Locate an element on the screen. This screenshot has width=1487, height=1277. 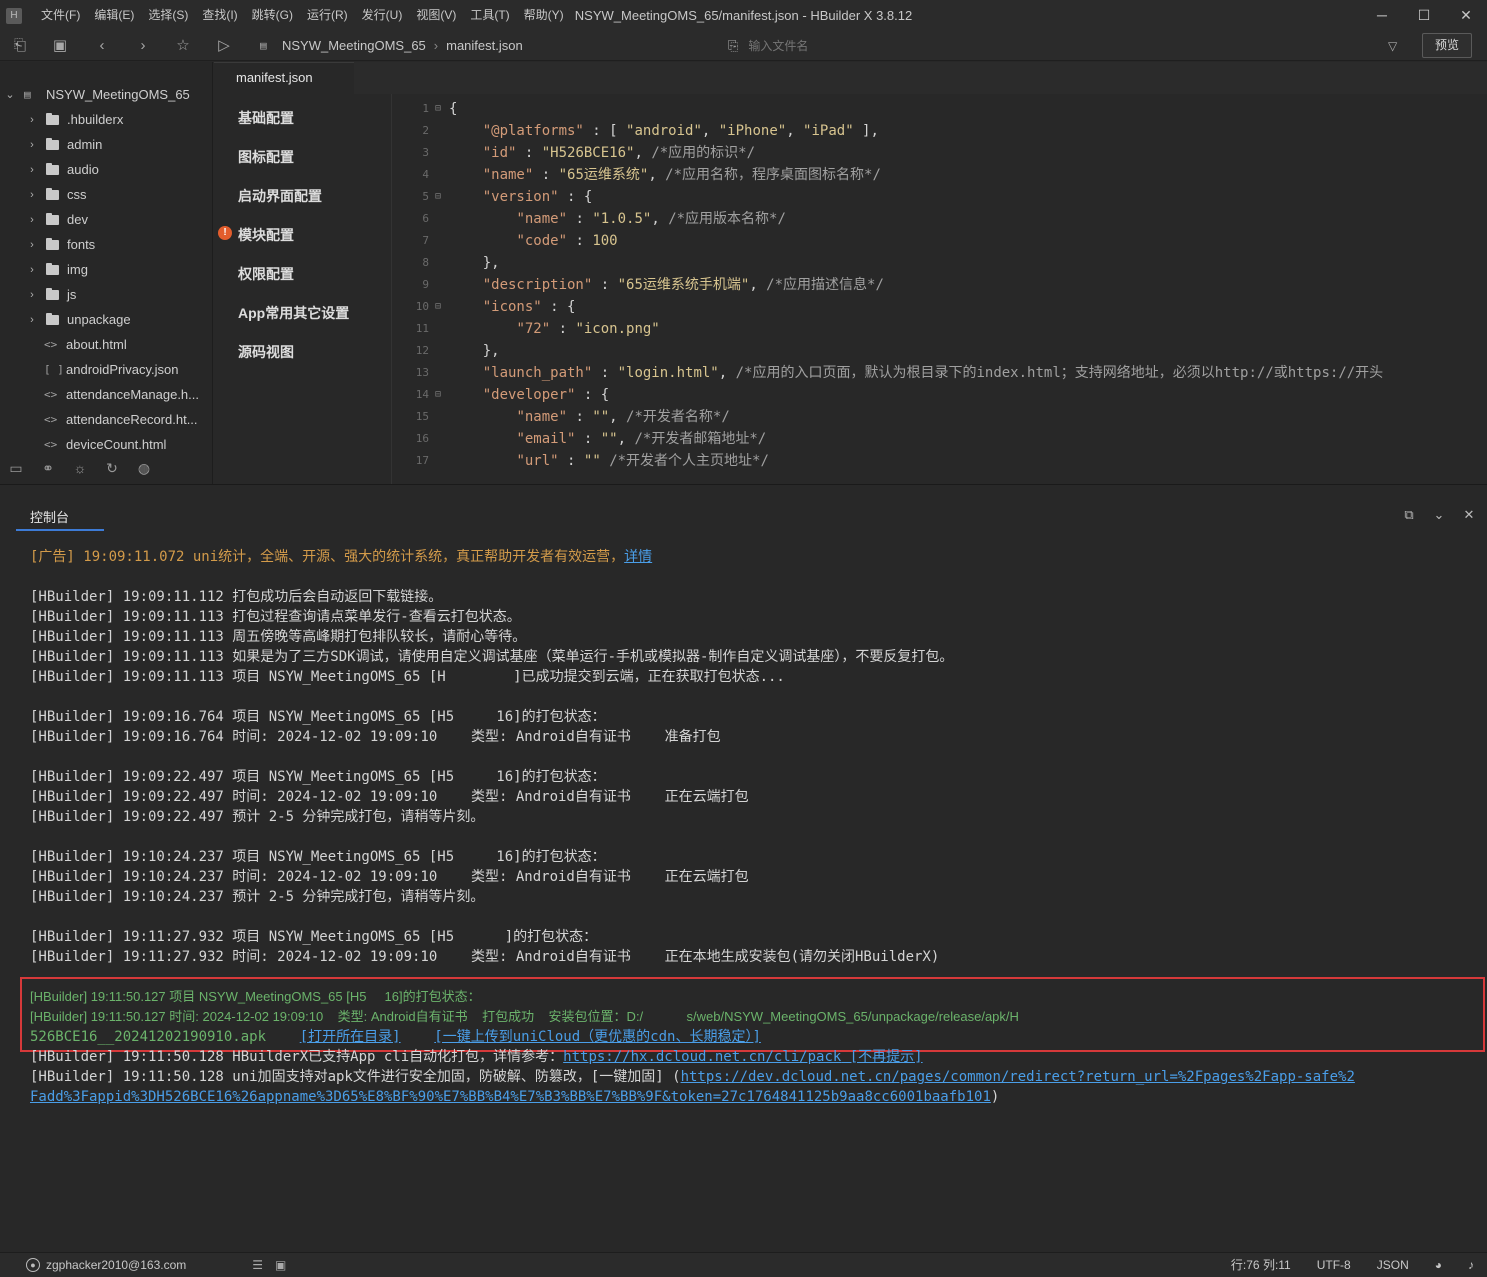
project-root: ⌄ ▤ NSYW_MeetingOMS_65 is located at coordinates (106, 94).